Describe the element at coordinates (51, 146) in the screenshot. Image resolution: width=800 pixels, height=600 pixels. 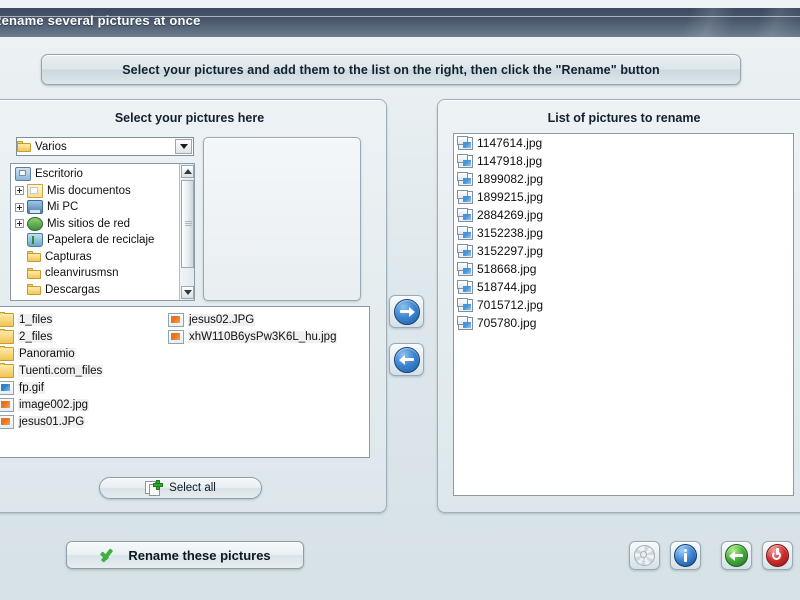
I see `folder-dropdown-value: Varios` at that location.